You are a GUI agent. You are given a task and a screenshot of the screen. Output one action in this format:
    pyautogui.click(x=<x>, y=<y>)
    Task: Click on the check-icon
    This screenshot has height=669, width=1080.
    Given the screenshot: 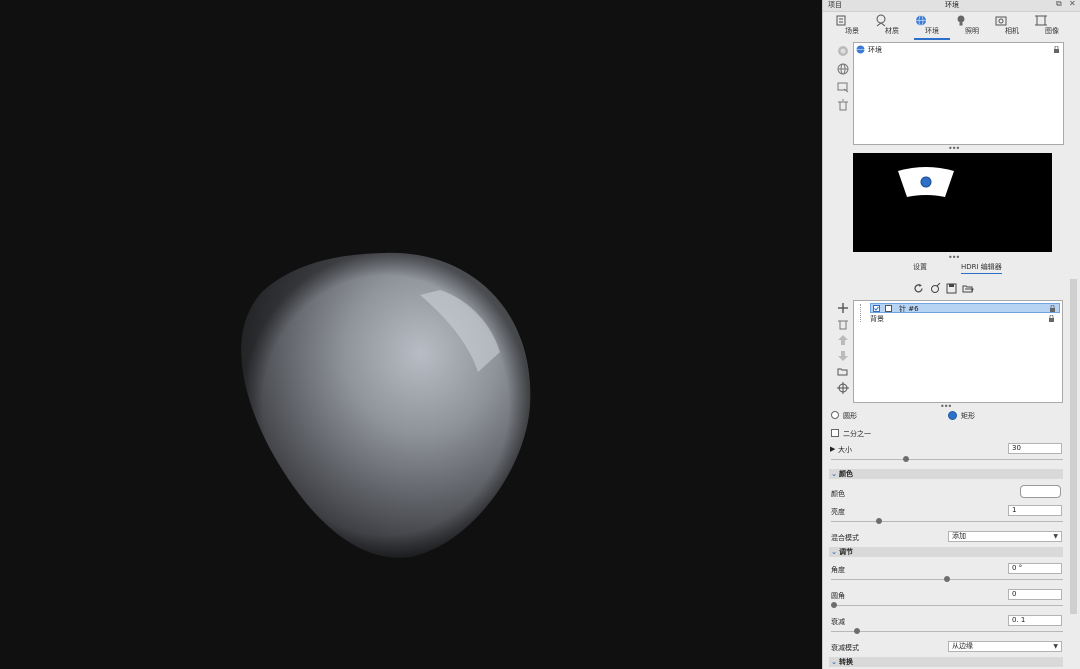 What is the action you would take?
    pyautogui.click(x=876, y=308)
    